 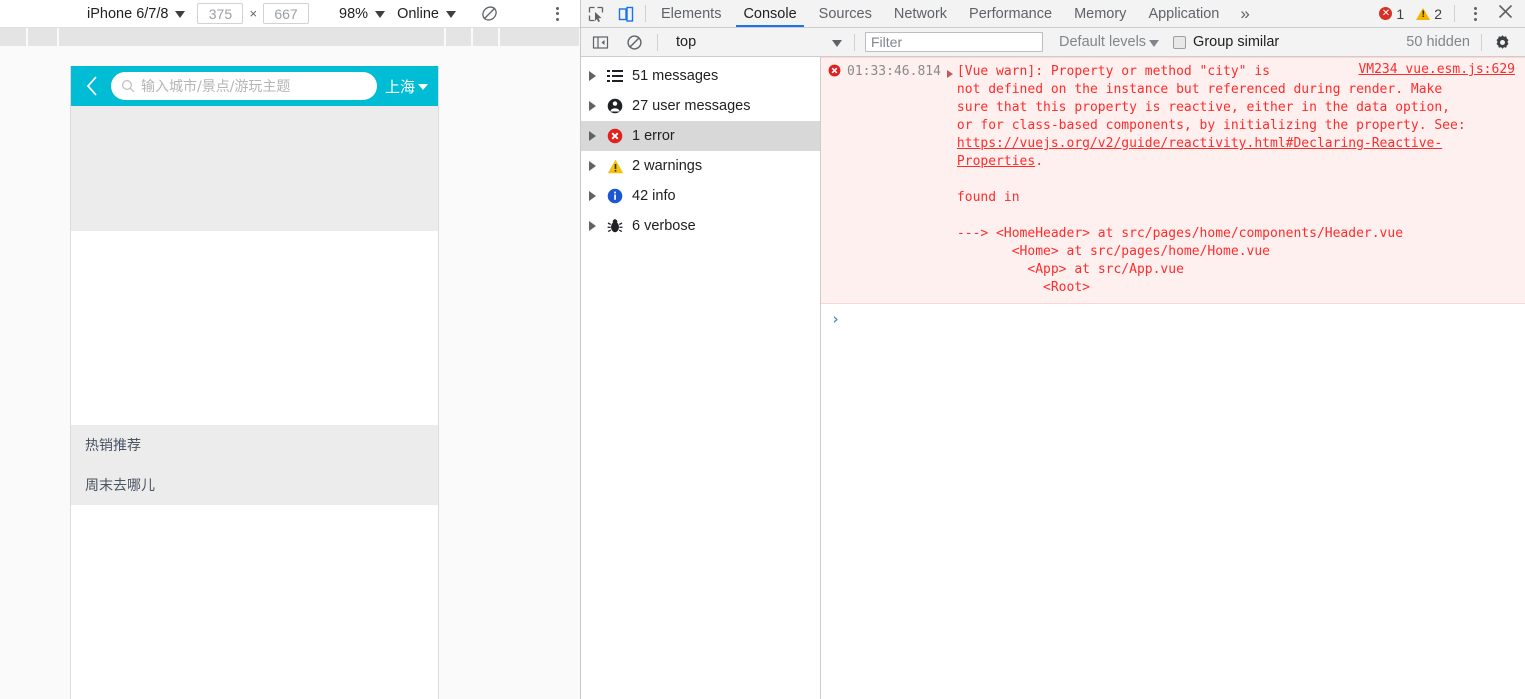 What do you see at coordinates (769, 13) in the screenshot?
I see `tab-console: Console` at bounding box center [769, 13].